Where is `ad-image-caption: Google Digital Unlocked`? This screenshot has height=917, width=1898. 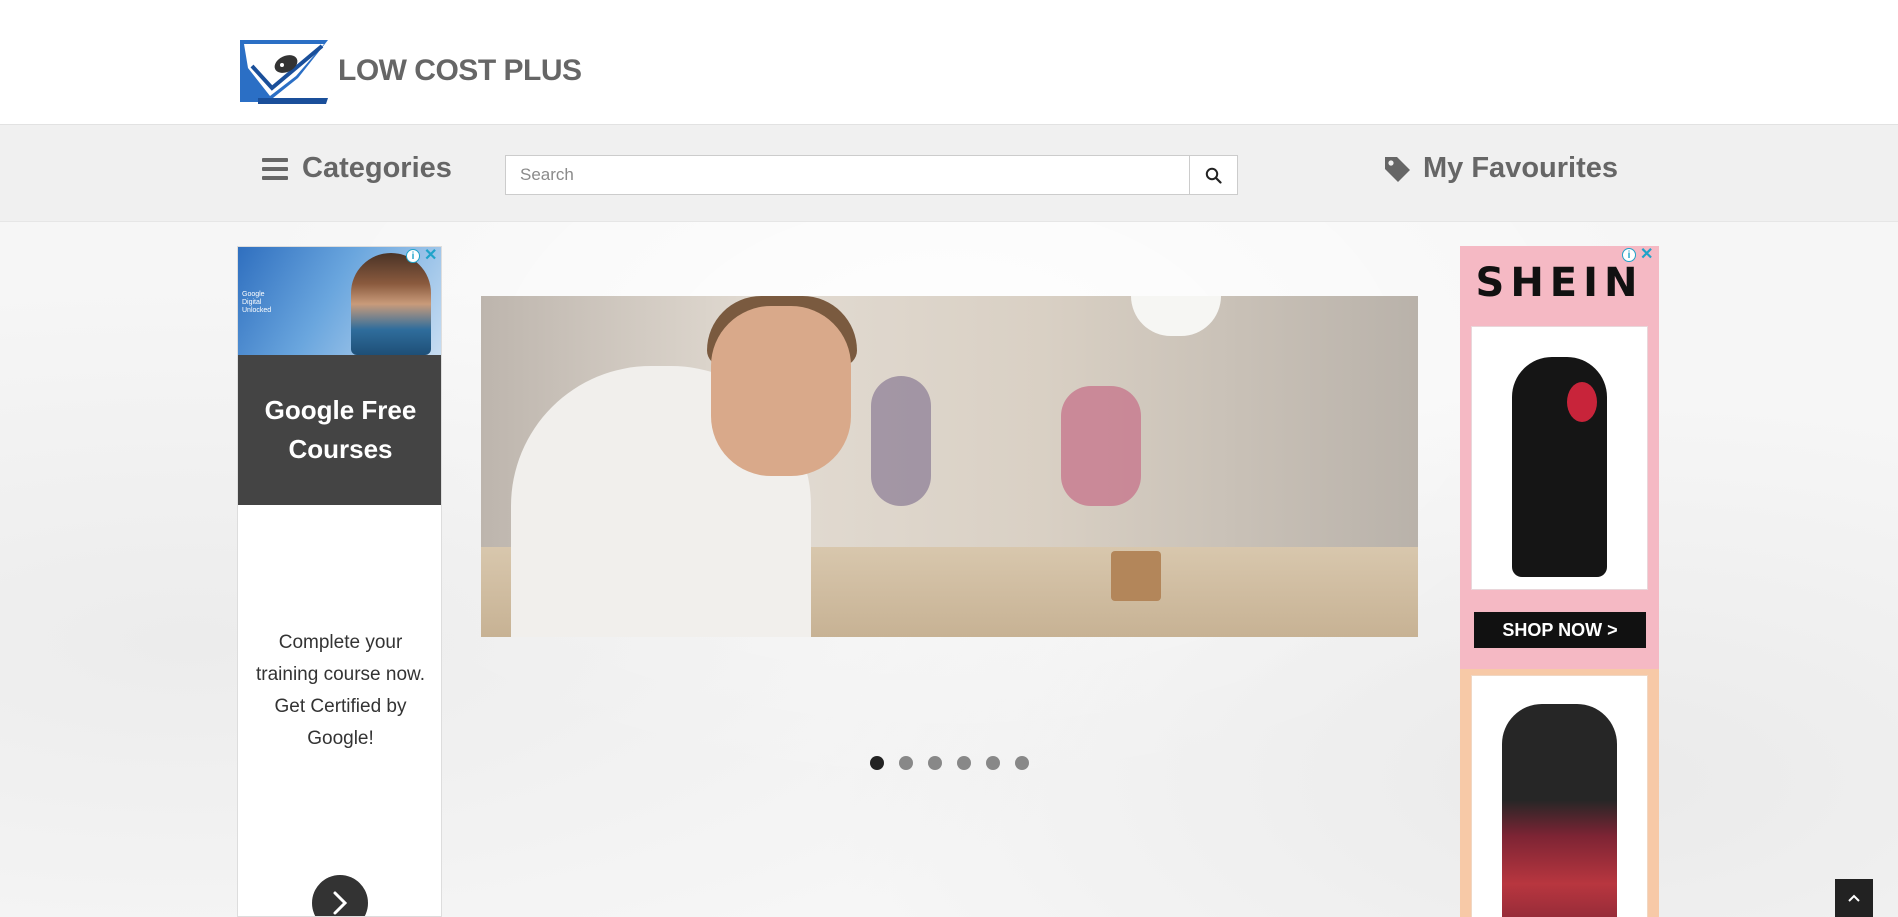 ad-image-caption: Google Digital Unlocked is located at coordinates (257, 302).